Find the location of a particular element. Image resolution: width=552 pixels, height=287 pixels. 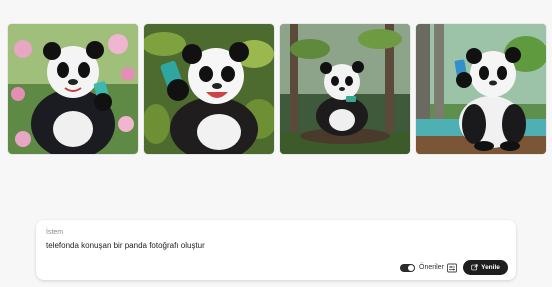

refresh-button: Yenile is located at coordinates (485, 267).